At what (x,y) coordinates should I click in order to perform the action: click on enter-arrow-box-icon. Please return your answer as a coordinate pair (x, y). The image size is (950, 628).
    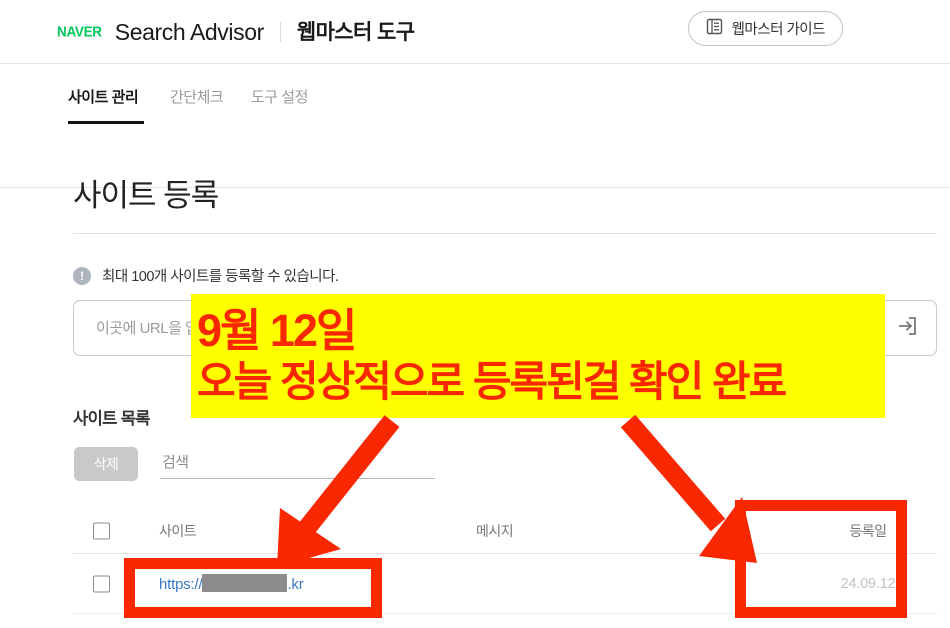
    Looking at the image, I should click on (907, 328).